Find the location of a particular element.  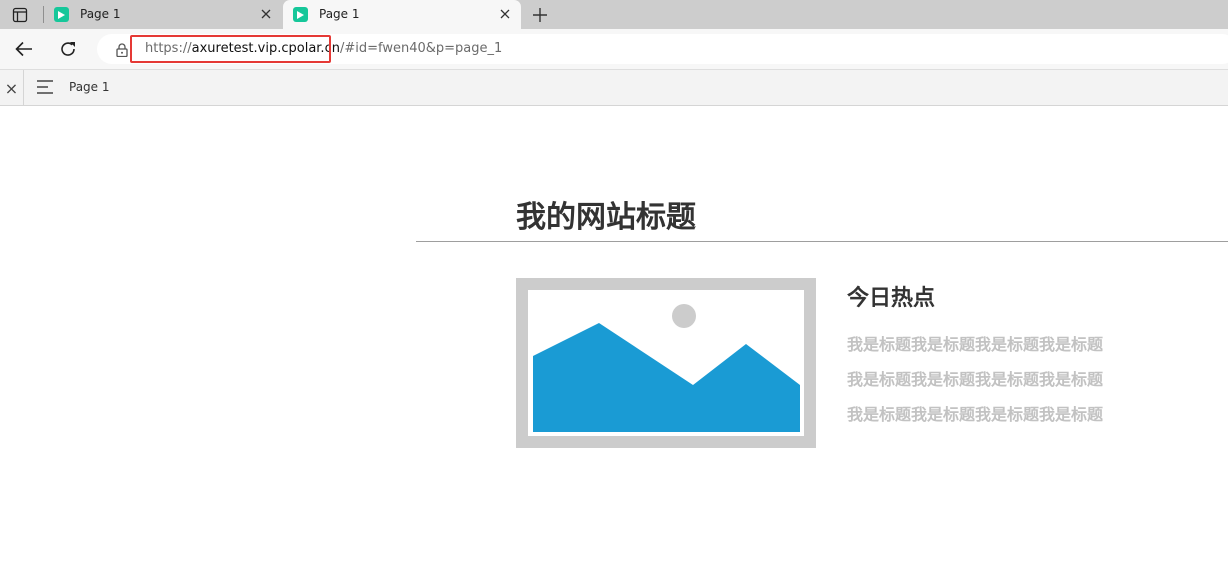

hamburger-icon is located at coordinates (46, 88).